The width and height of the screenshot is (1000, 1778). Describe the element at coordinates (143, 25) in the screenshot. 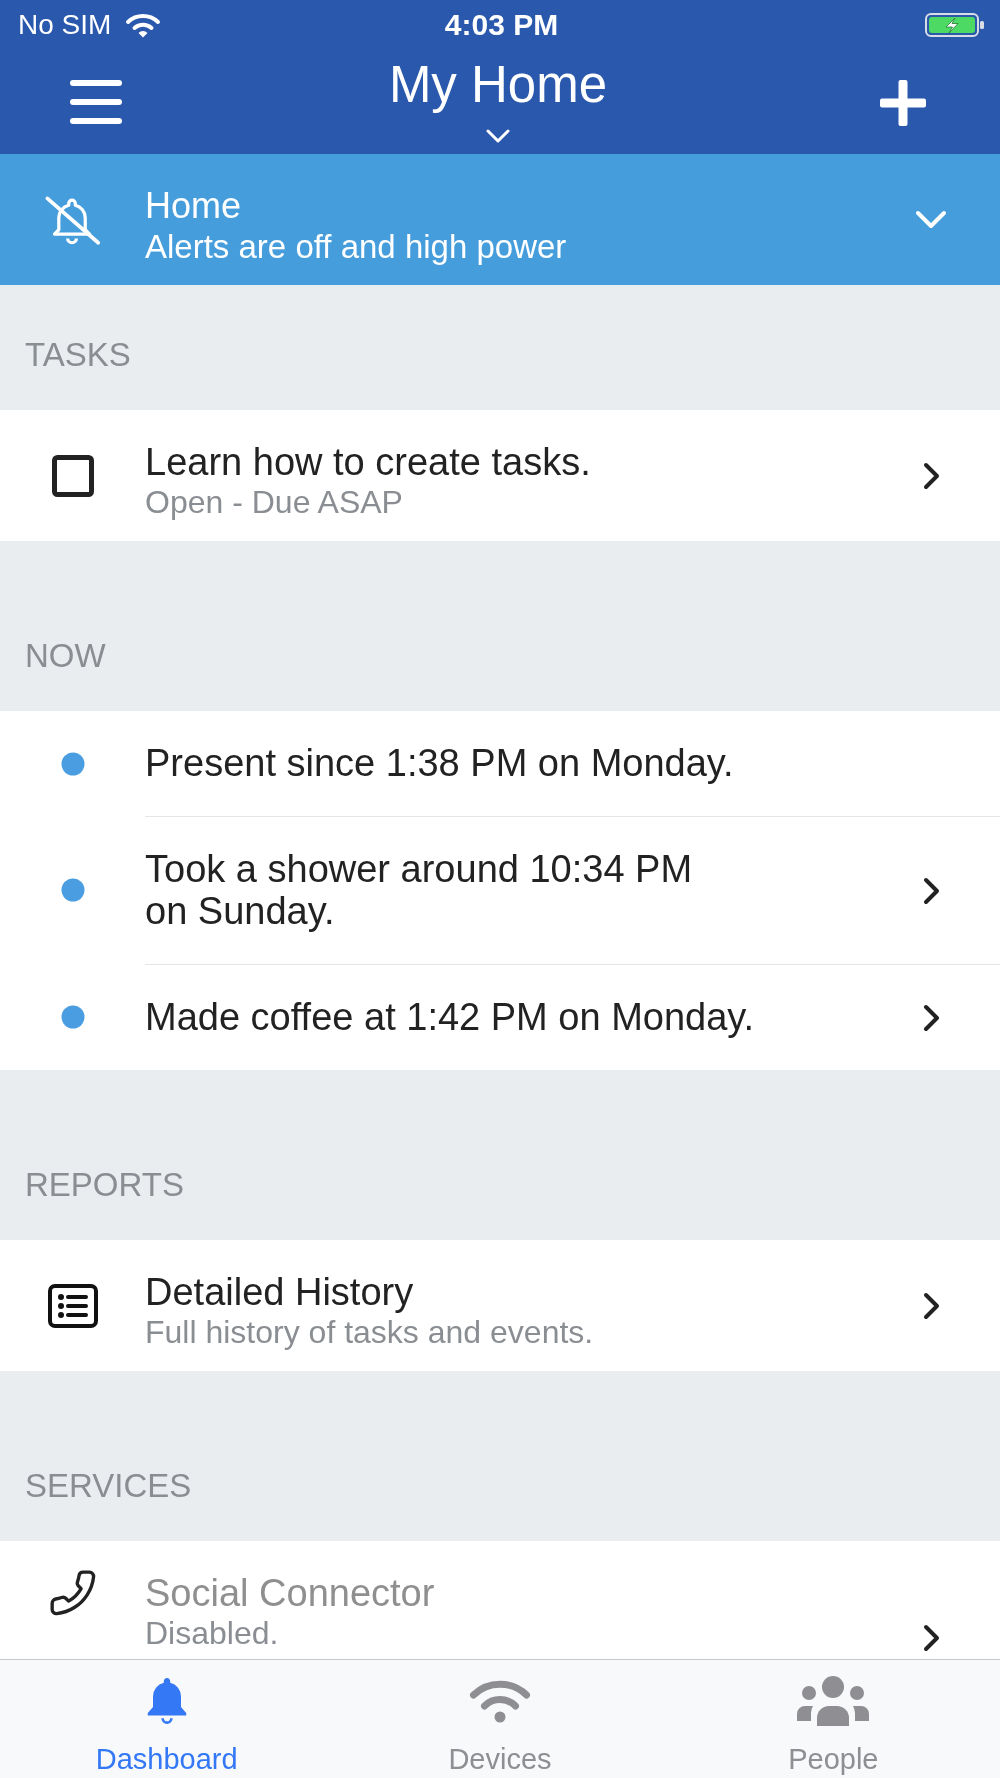

I see `wifi-signal-icon` at that location.